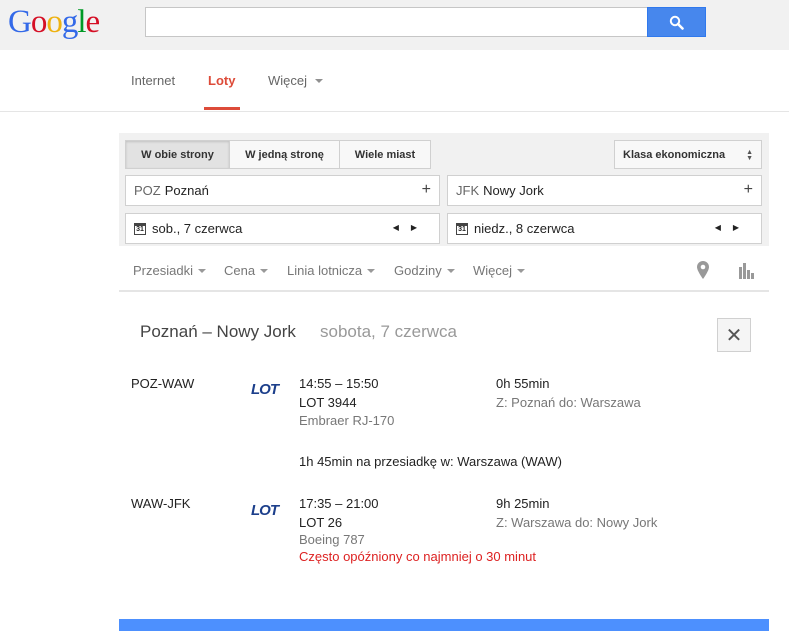  What do you see at coordinates (568, 402) in the screenshot?
I see `segment-from-to: Z: Poznań do: Warszawa` at bounding box center [568, 402].